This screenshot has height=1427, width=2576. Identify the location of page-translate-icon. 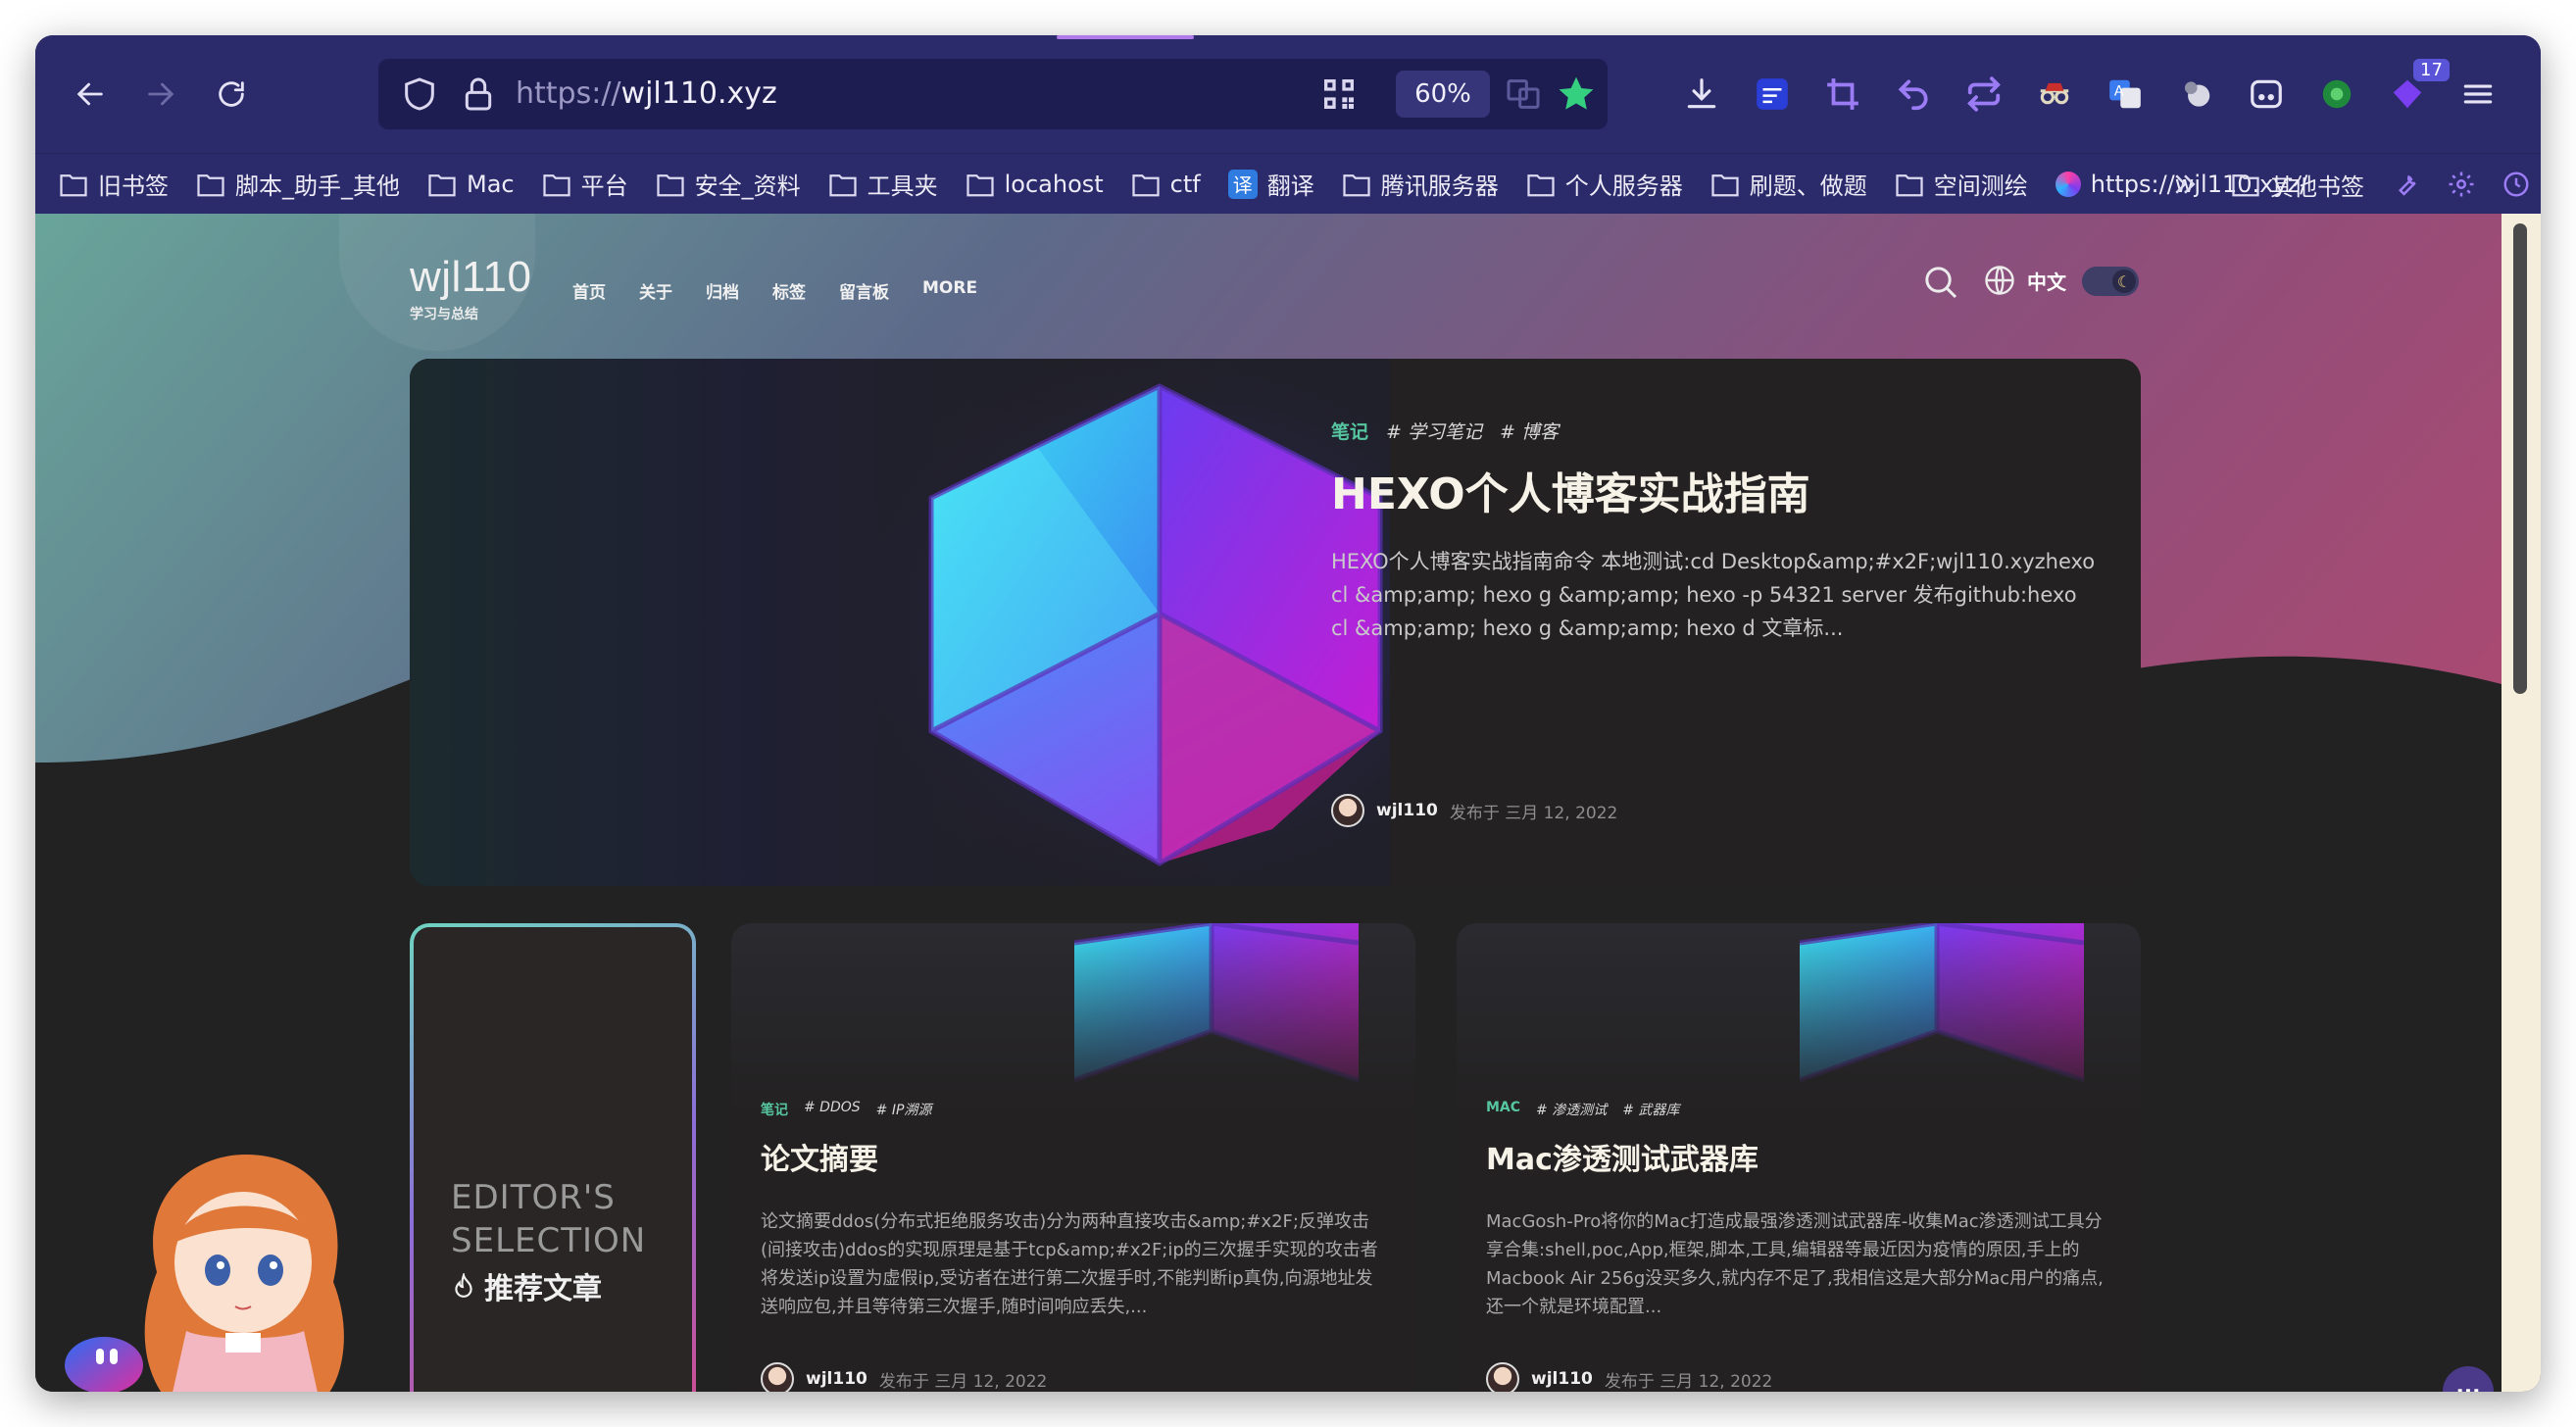
(1523, 94).